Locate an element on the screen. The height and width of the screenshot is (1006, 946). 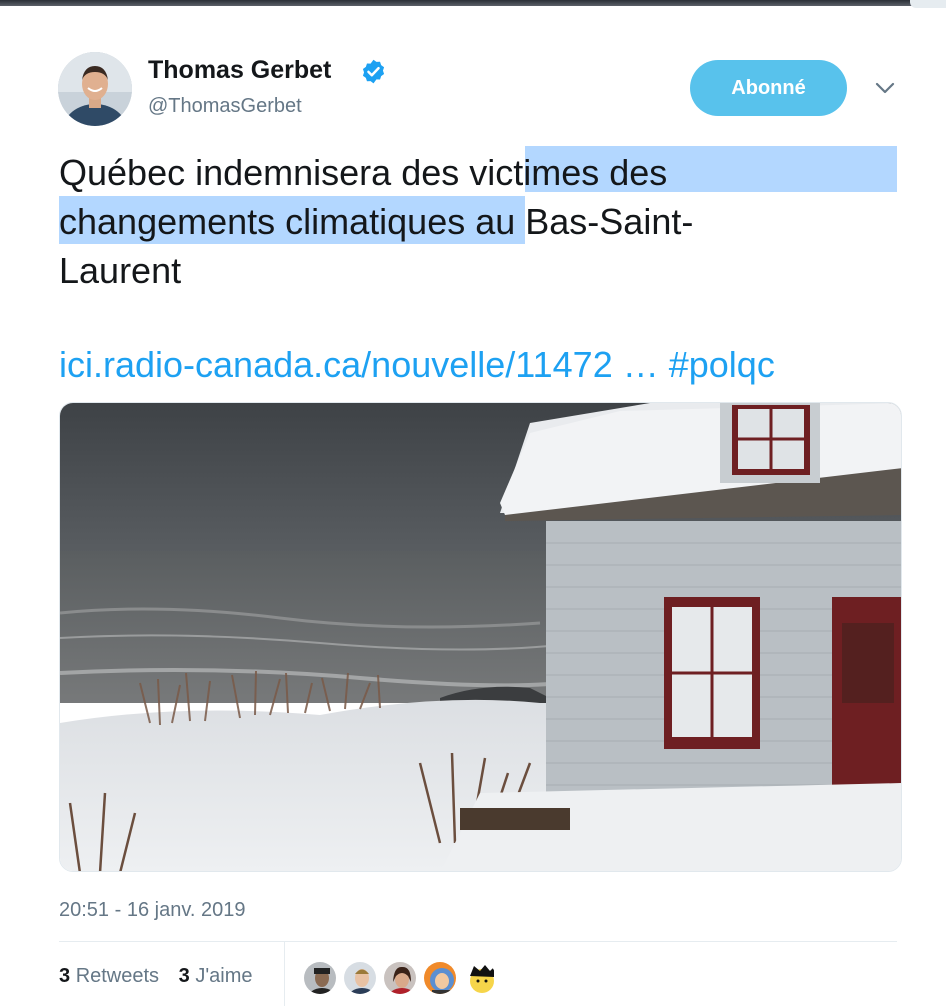
stats-divider is located at coordinates (284, 974).